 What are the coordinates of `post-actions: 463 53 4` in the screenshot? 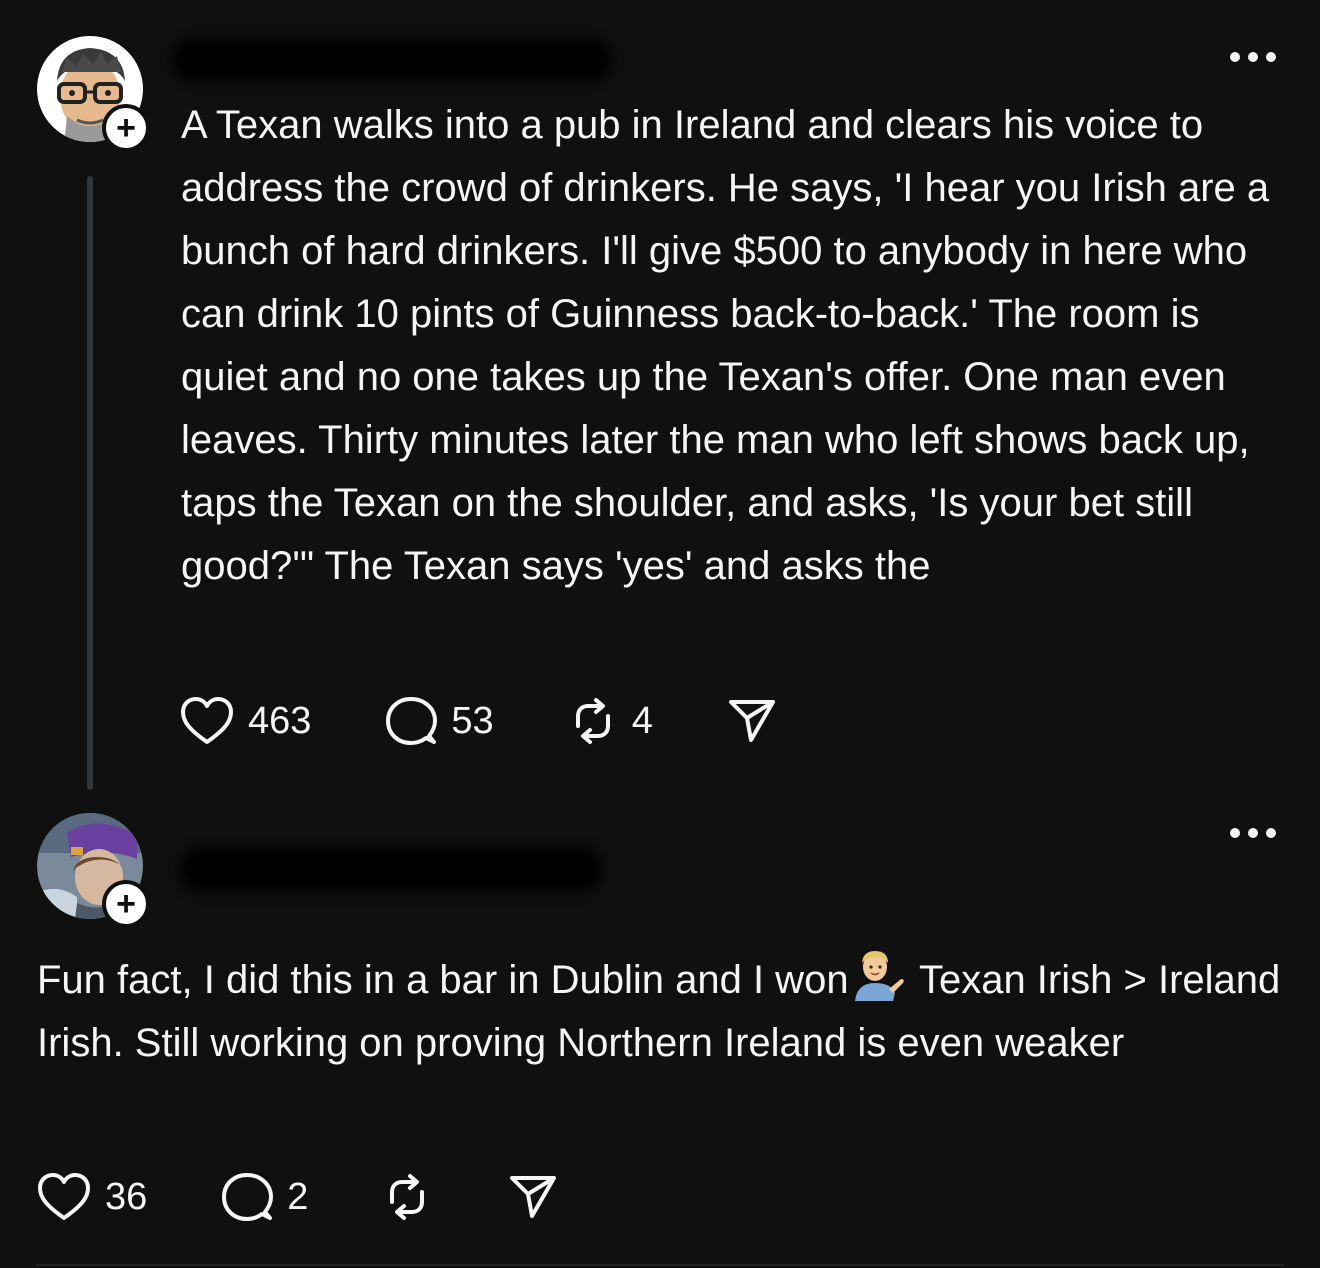 It's located at (478, 721).